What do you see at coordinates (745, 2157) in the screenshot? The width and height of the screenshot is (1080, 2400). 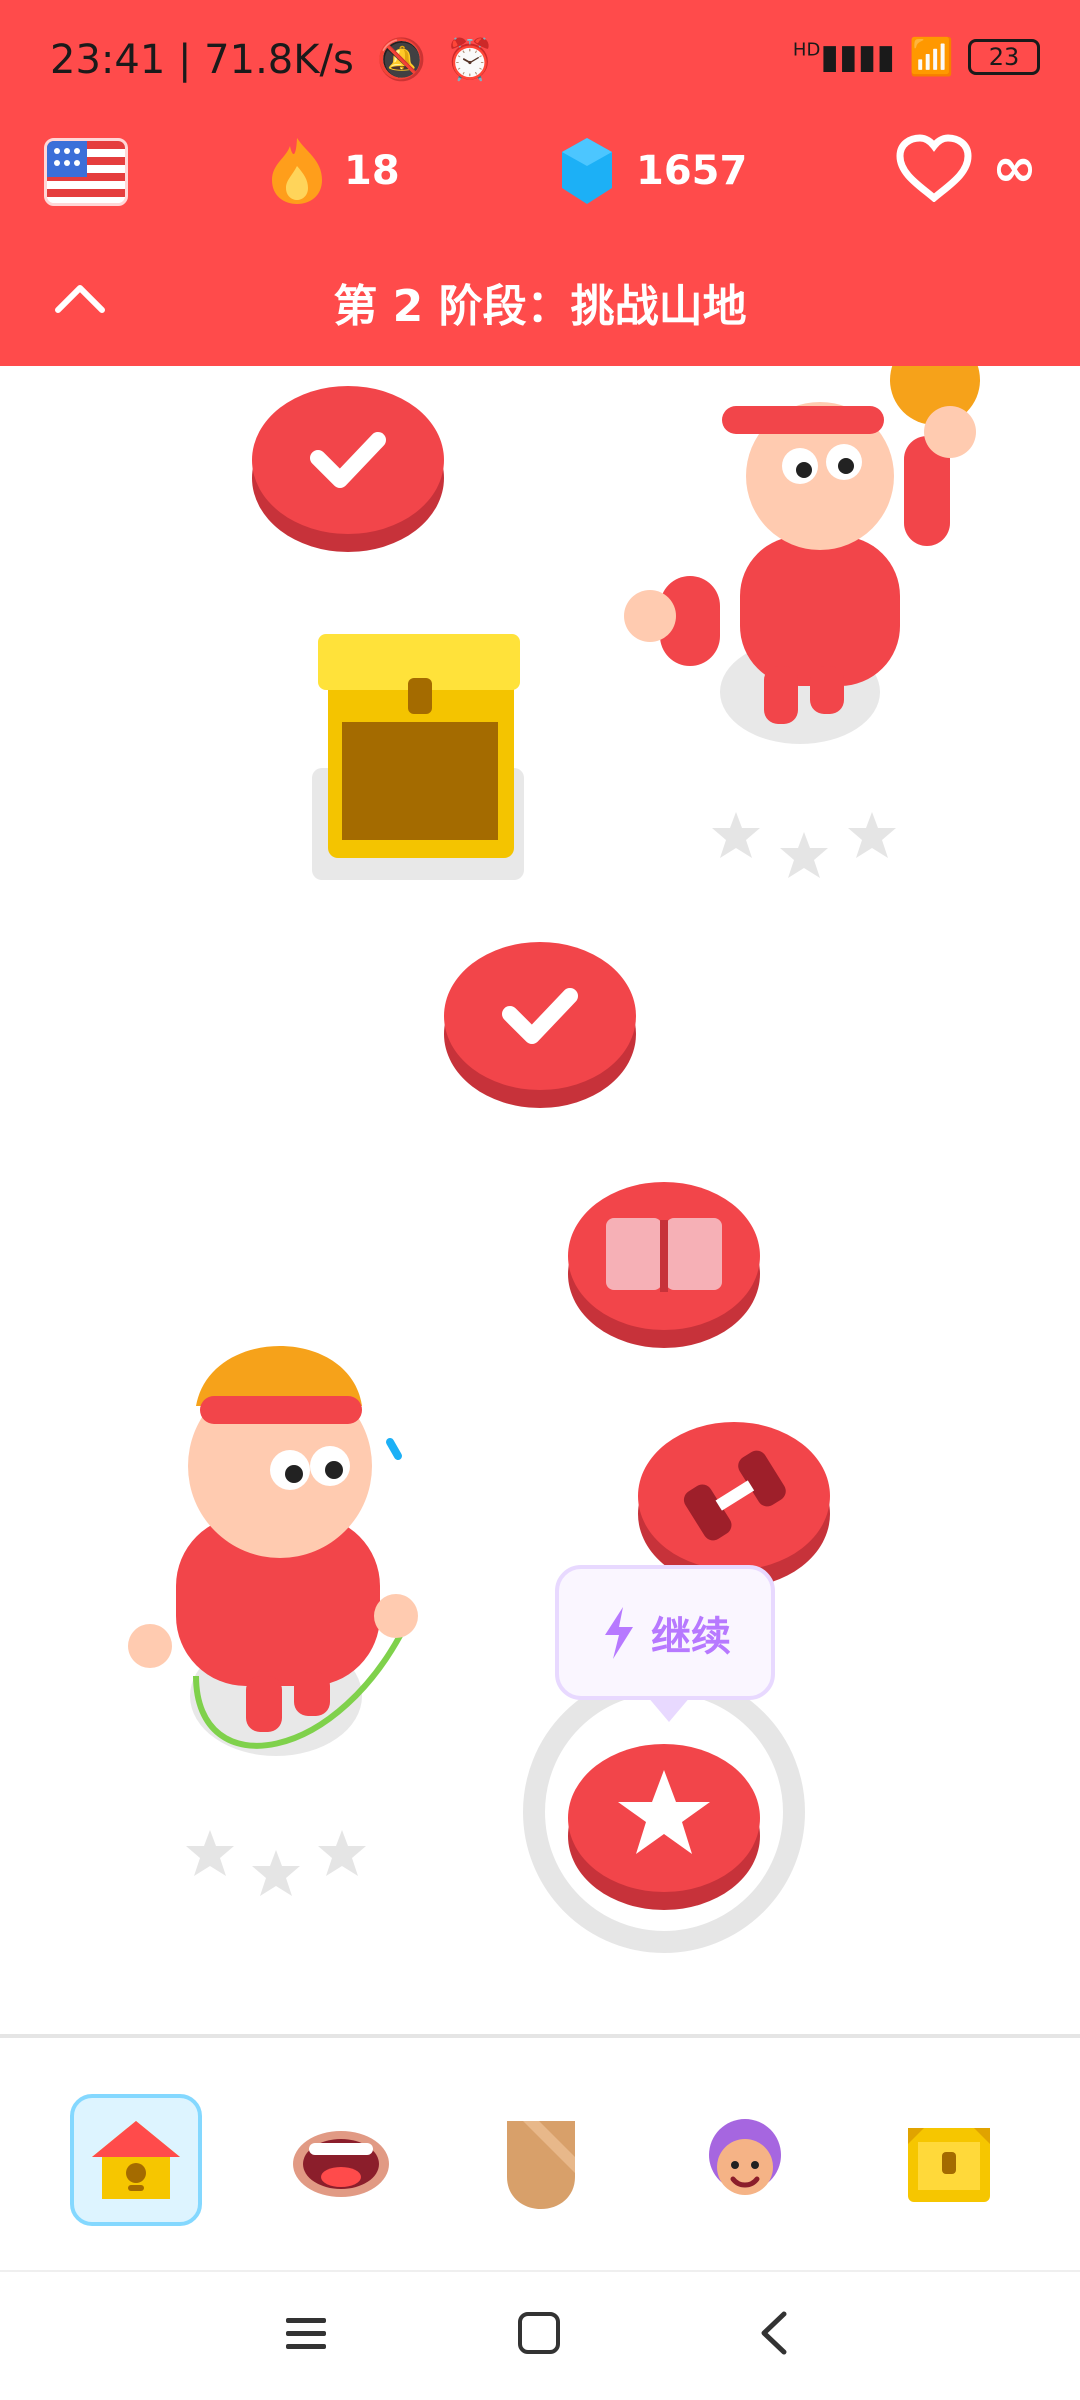 I see `avatar-icon` at bounding box center [745, 2157].